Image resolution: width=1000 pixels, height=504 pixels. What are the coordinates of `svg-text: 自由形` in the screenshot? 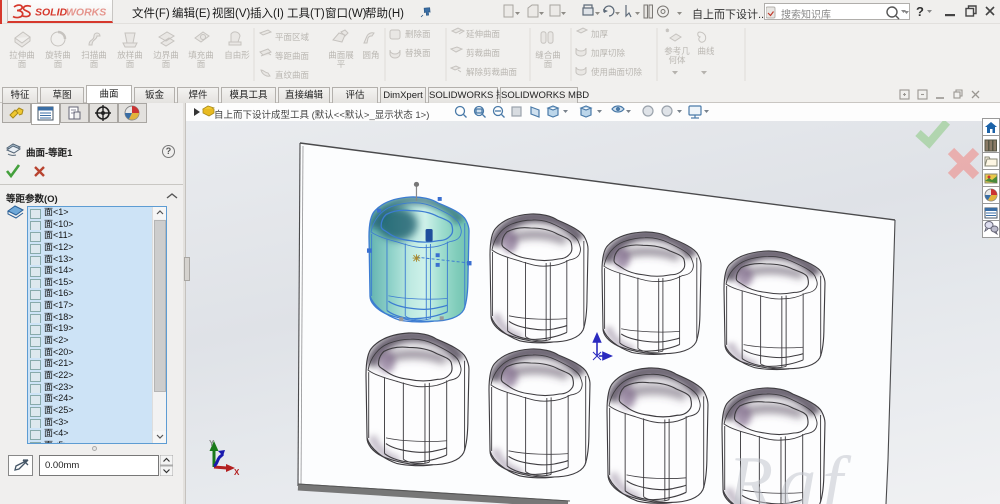 It's located at (237, 55).